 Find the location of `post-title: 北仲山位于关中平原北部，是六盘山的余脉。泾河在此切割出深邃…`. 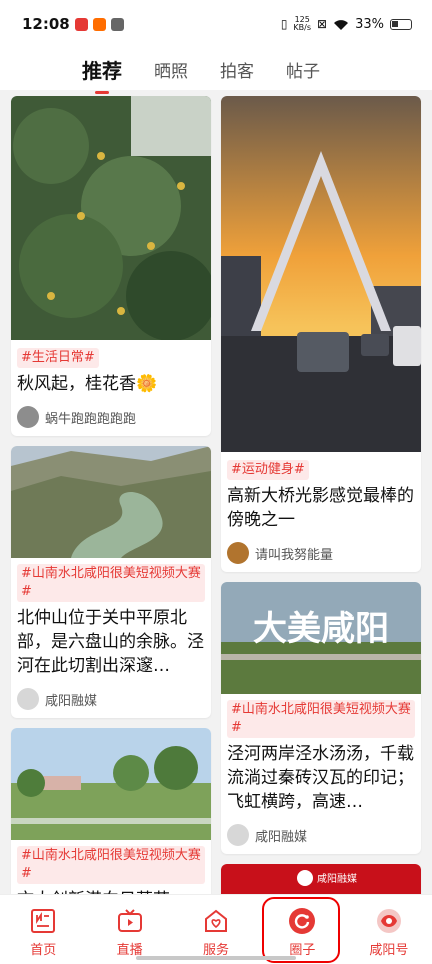

post-title: 北仲山位于关中平原北部，是六盘山的余脉。泾河在此切割出深邃… is located at coordinates (110, 642).